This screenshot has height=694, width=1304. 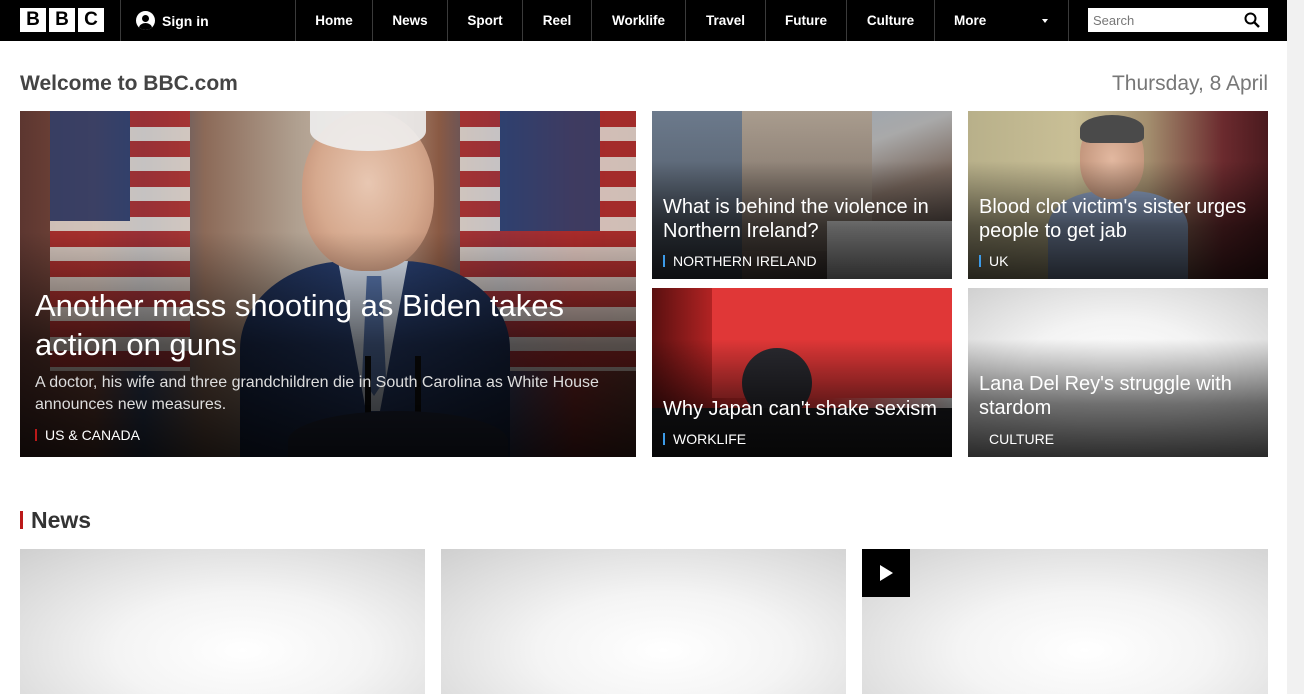 What do you see at coordinates (638, 20) in the screenshot?
I see `nav-worklife: Worklife` at bounding box center [638, 20].